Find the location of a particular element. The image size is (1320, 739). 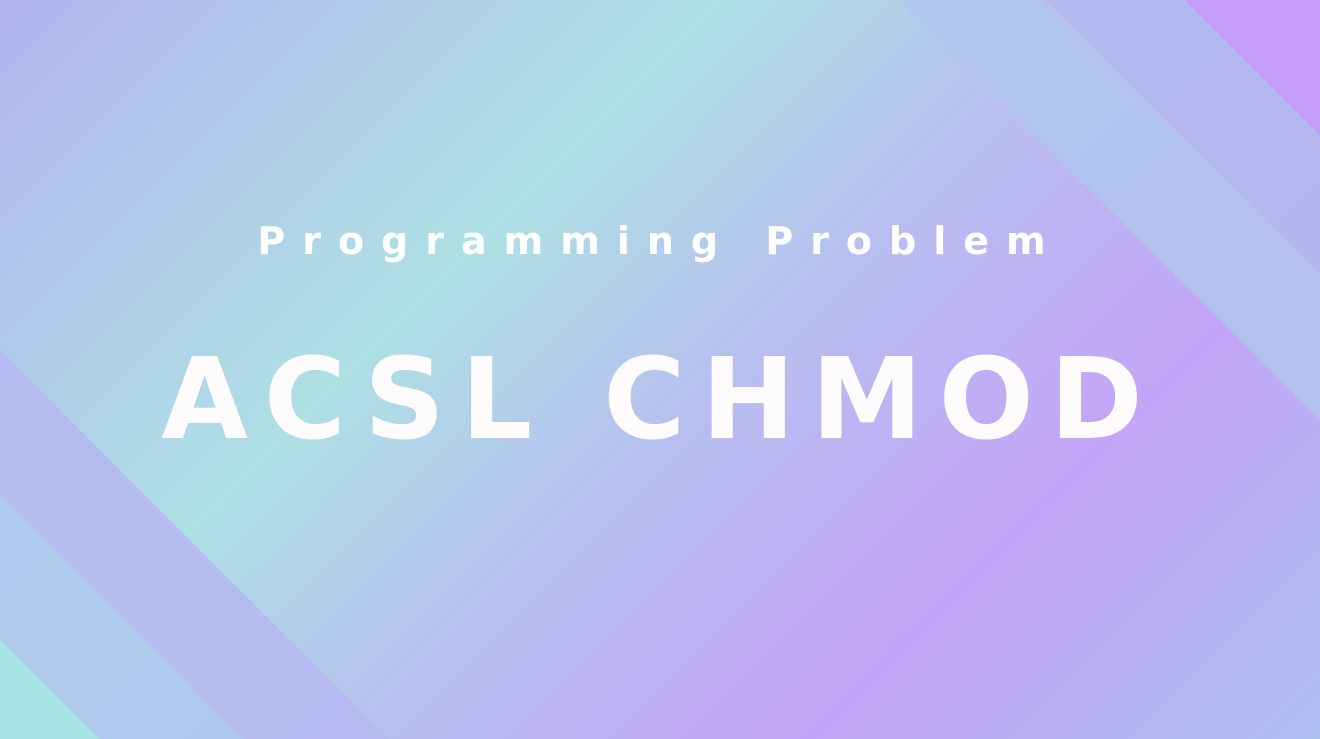

subtitle: Programming Problem is located at coordinates (660, 241).